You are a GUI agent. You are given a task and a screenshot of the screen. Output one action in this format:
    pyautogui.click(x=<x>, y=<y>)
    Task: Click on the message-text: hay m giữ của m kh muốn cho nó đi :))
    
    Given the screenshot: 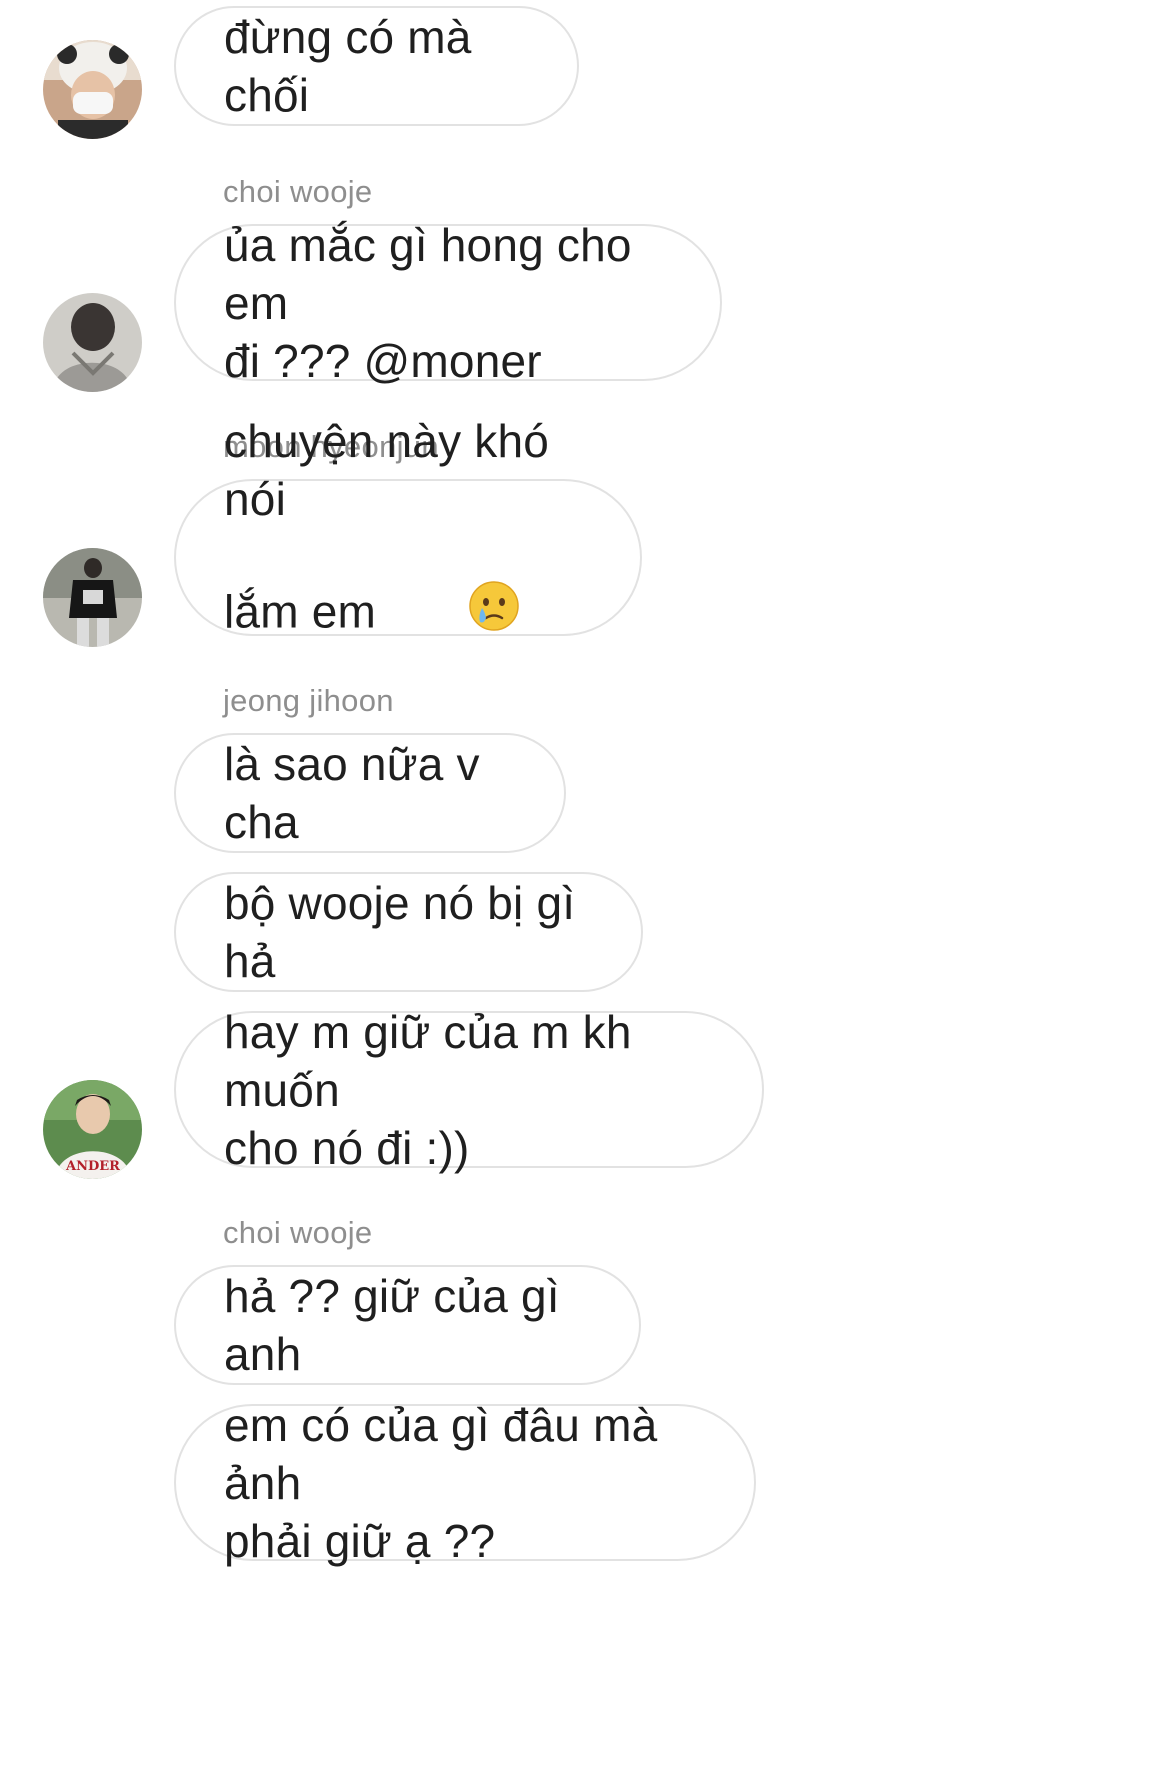 What is the action you would take?
    pyautogui.click(x=428, y=1089)
    